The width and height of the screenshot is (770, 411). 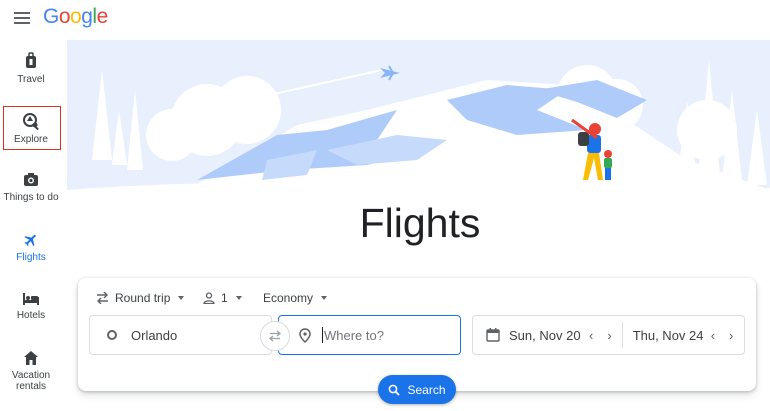 I want to click on search-button-label: Search, so click(x=426, y=389).